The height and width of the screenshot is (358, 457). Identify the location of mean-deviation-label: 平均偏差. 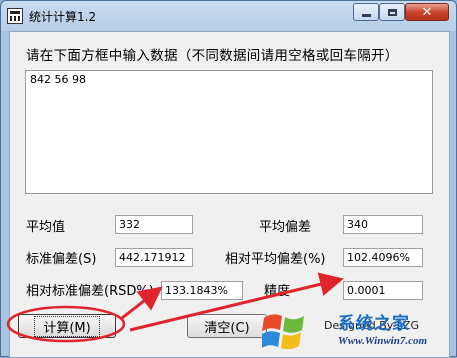
(285, 227).